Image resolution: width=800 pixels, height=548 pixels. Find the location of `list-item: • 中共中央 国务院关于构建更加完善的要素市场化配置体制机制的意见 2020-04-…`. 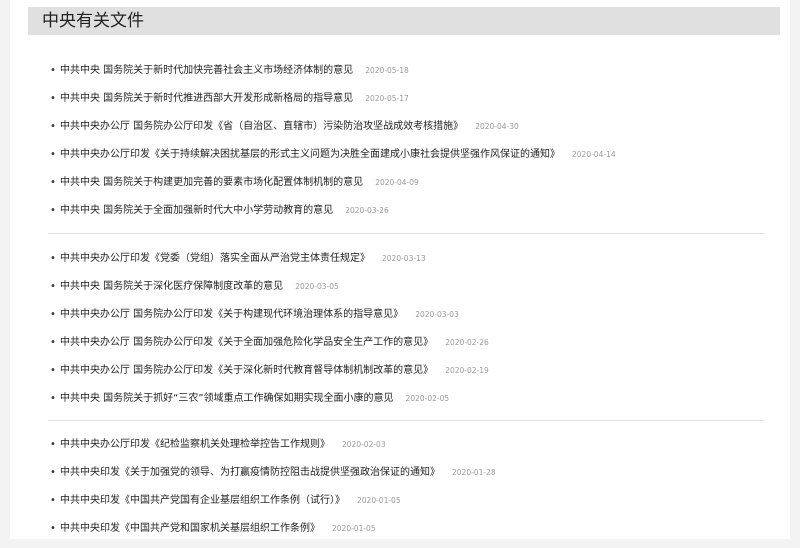

list-item: • 中共中央 国务院关于构建更加完善的要素市场化配置体制机制的意见 2020-04-… is located at coordinates (410, 188).